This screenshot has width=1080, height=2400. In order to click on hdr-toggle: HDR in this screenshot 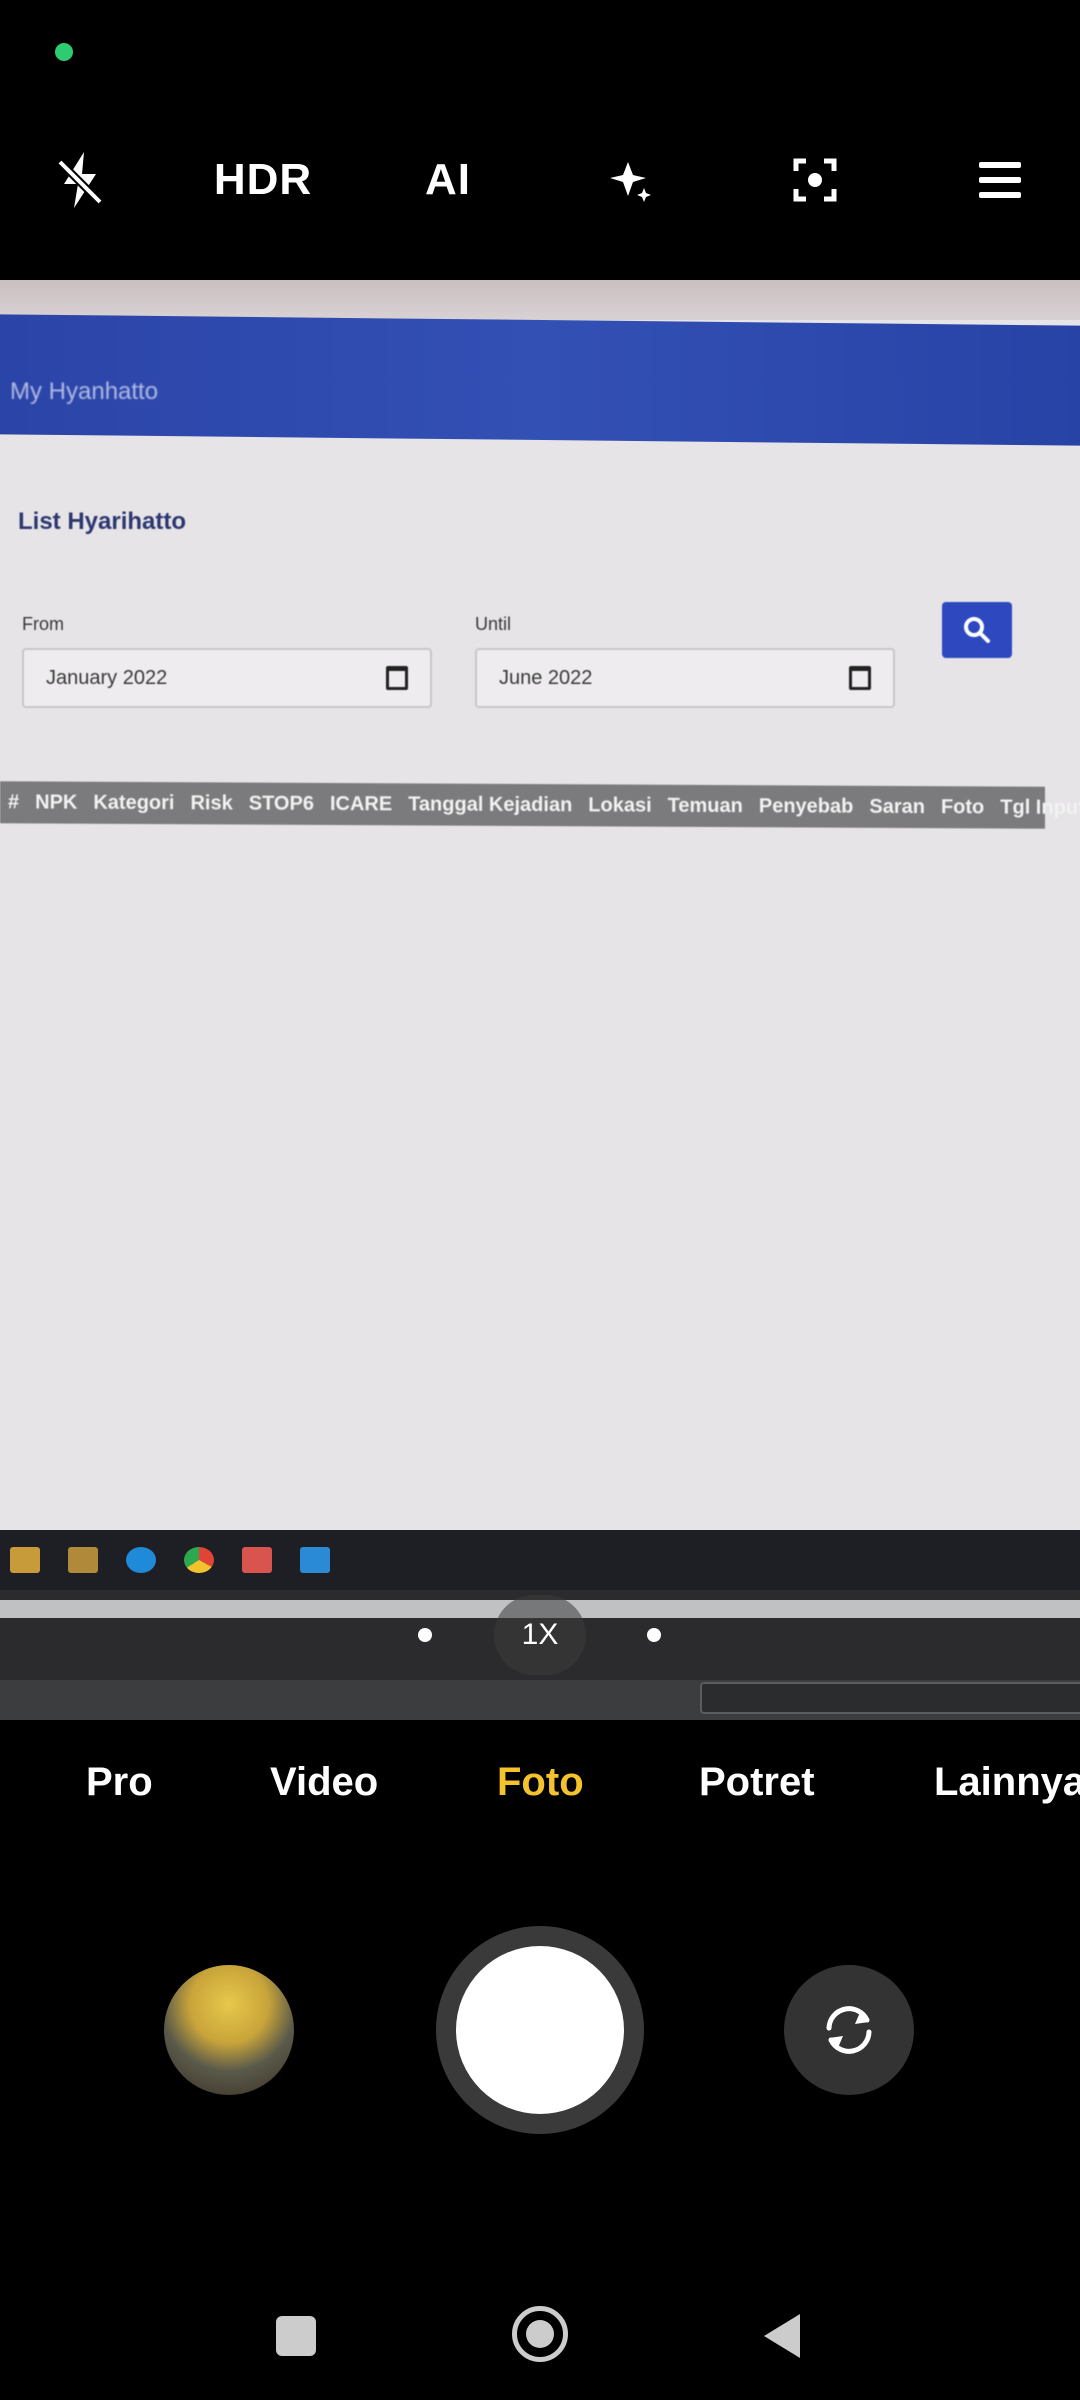, I will do `click(263, 180)`.